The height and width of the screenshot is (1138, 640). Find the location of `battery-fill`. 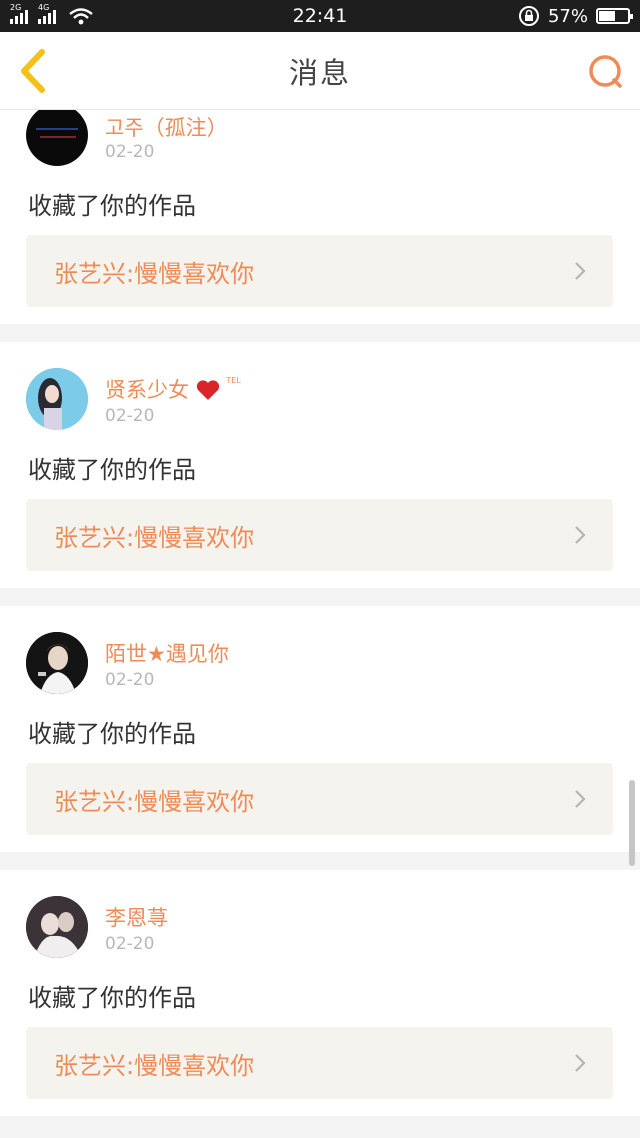

battery-fill is located at coordinates (607, 16).